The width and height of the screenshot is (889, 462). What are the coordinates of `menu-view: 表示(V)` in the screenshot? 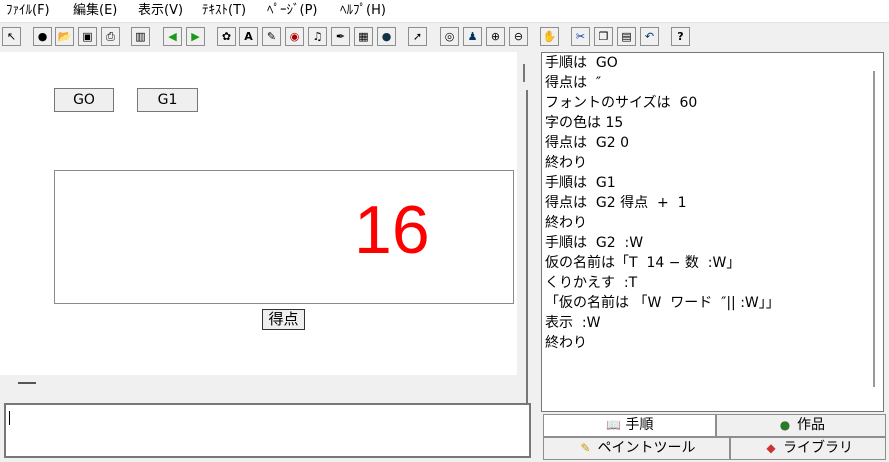 It's located at (160, 11).